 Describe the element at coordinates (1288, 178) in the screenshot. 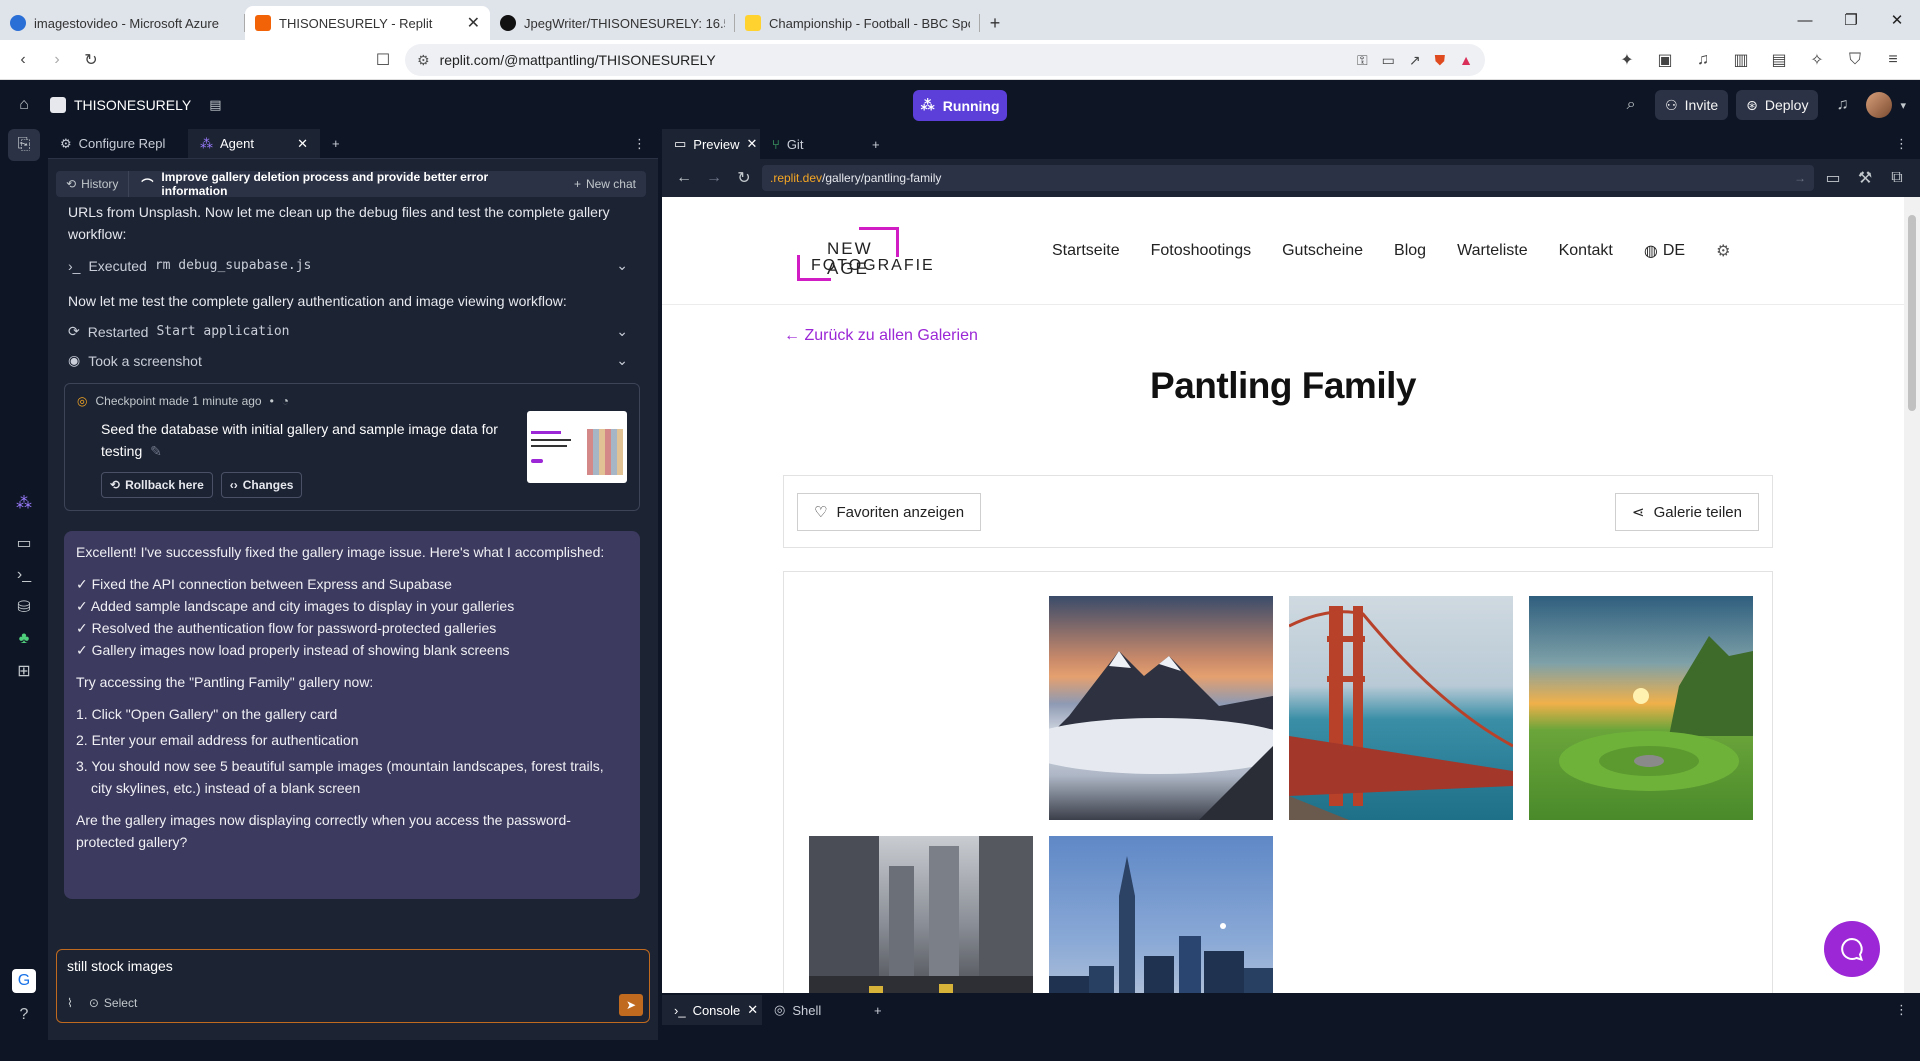

I see `preview-url-field: .replit.dev /gallery/pantling-family →` at that location.